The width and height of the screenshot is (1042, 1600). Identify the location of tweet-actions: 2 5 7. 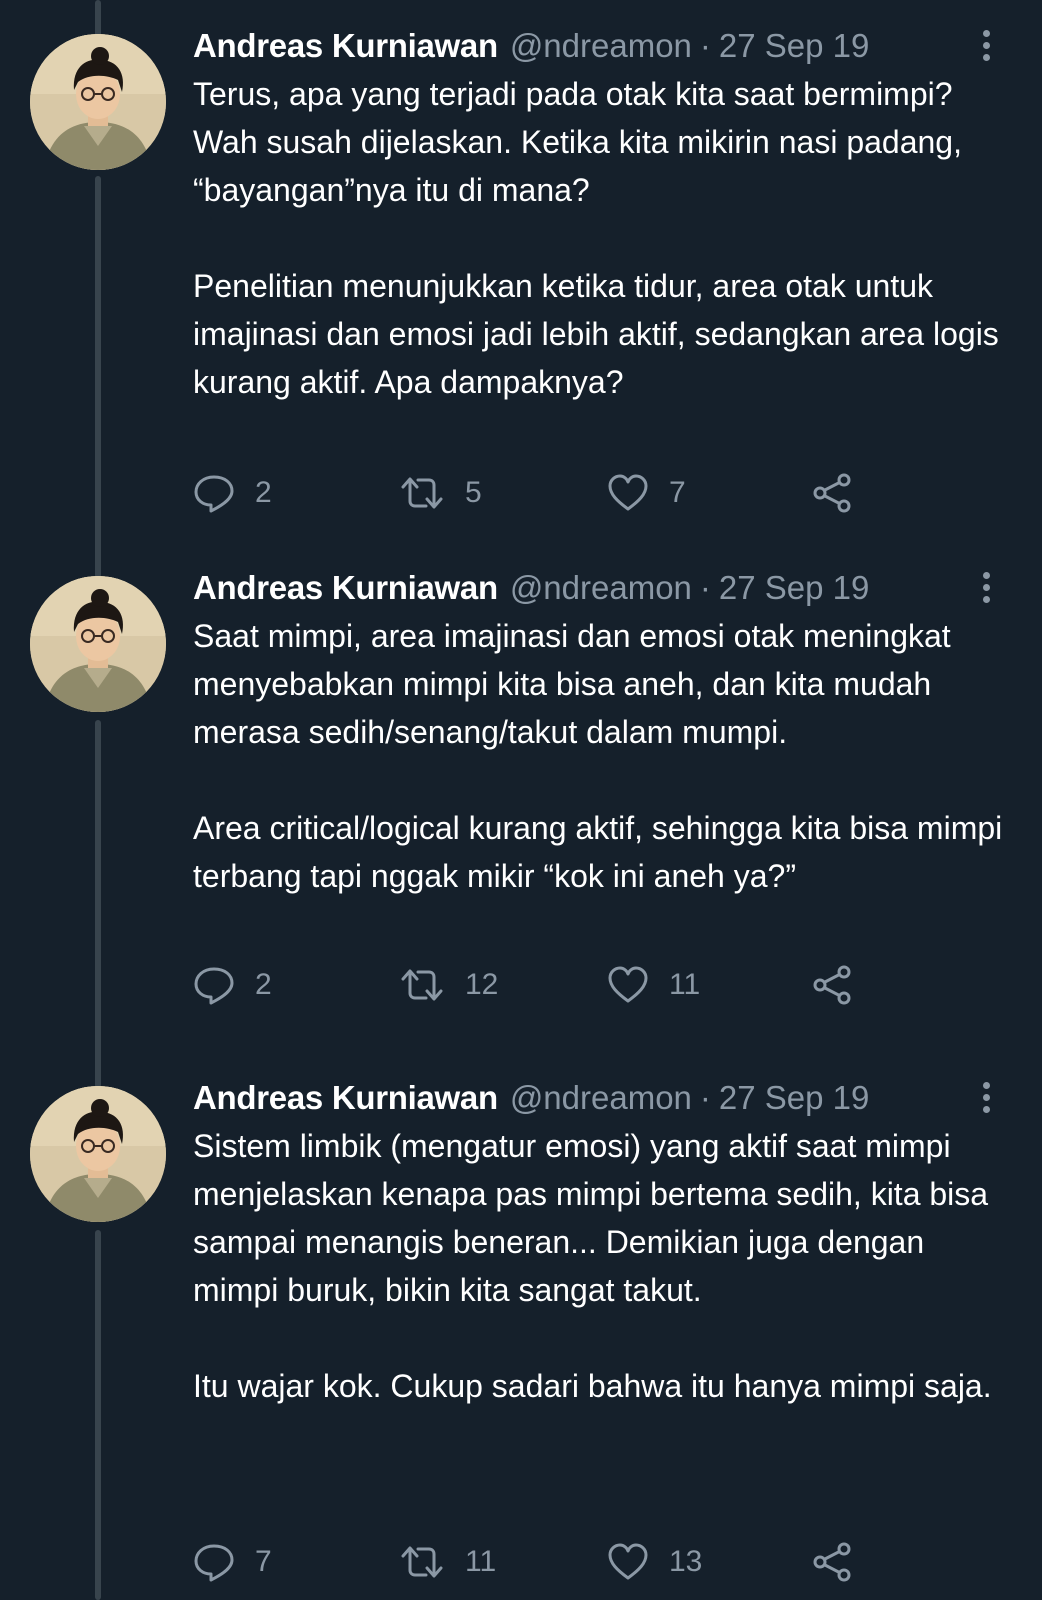
(543, 493).